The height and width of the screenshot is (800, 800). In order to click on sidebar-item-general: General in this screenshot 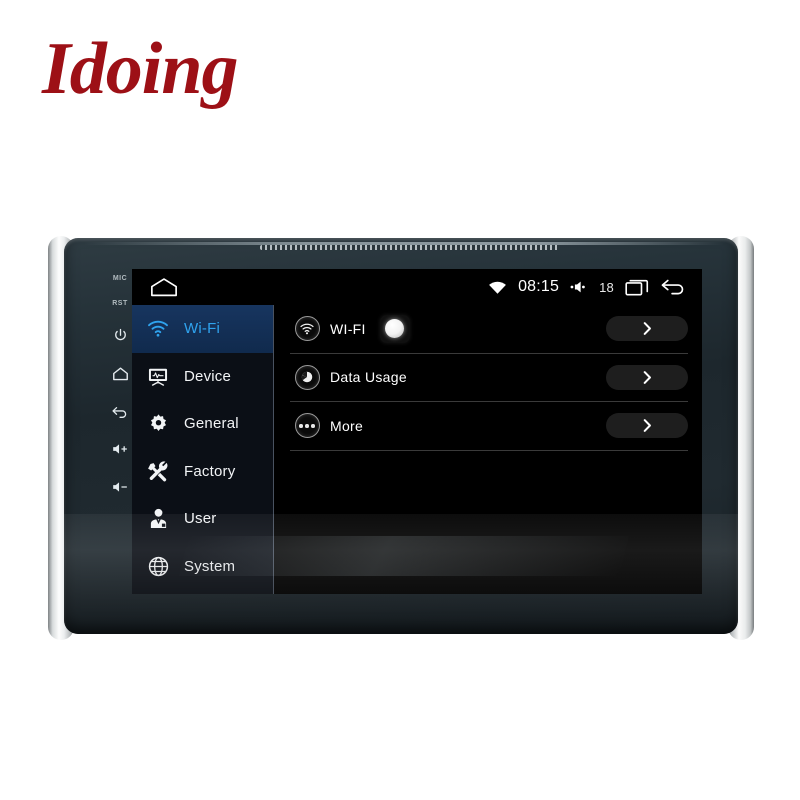, I will do `click(202, 424)`.